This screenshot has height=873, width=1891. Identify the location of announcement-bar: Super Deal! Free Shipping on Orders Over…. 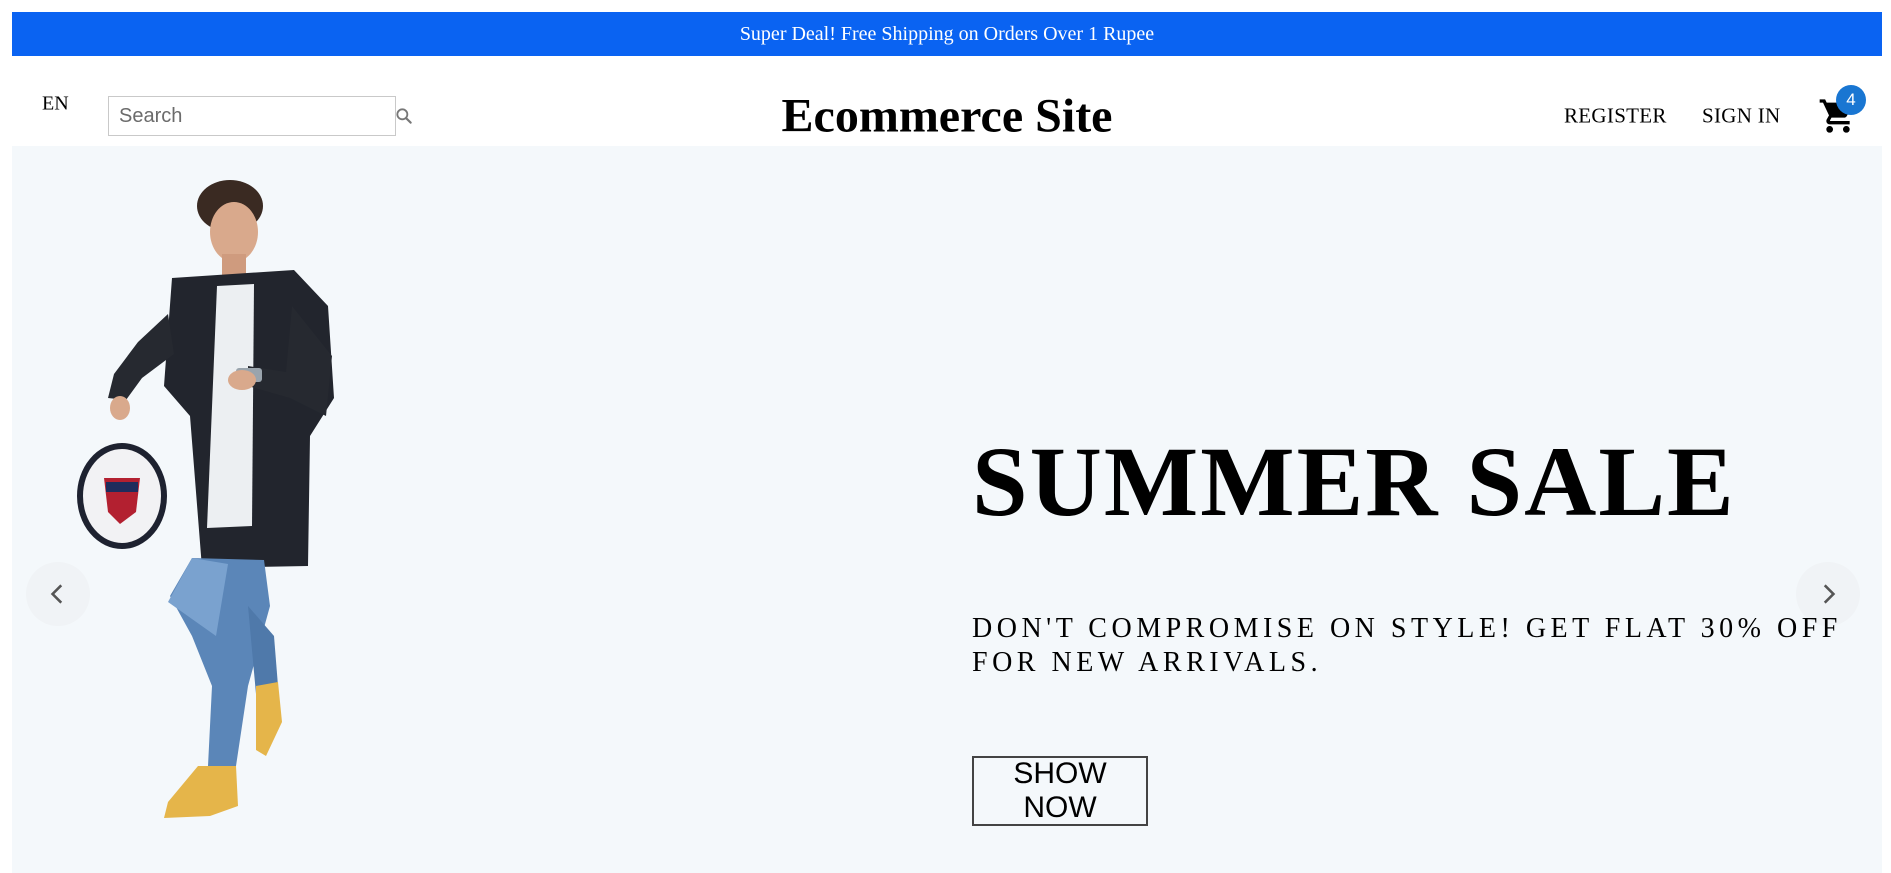
(947, 34).